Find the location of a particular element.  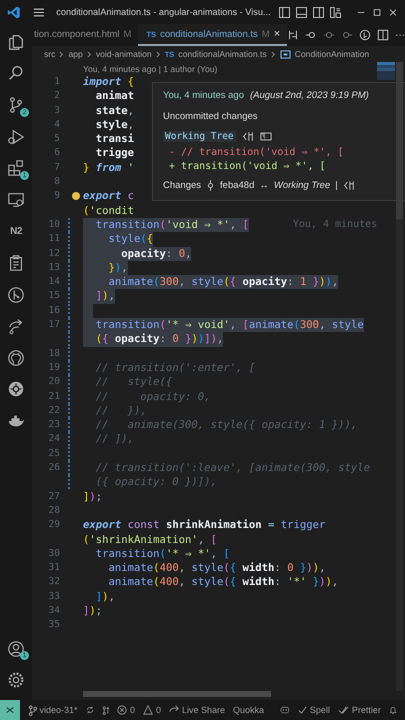

code-line: style, is located at coordinates (114, 125).